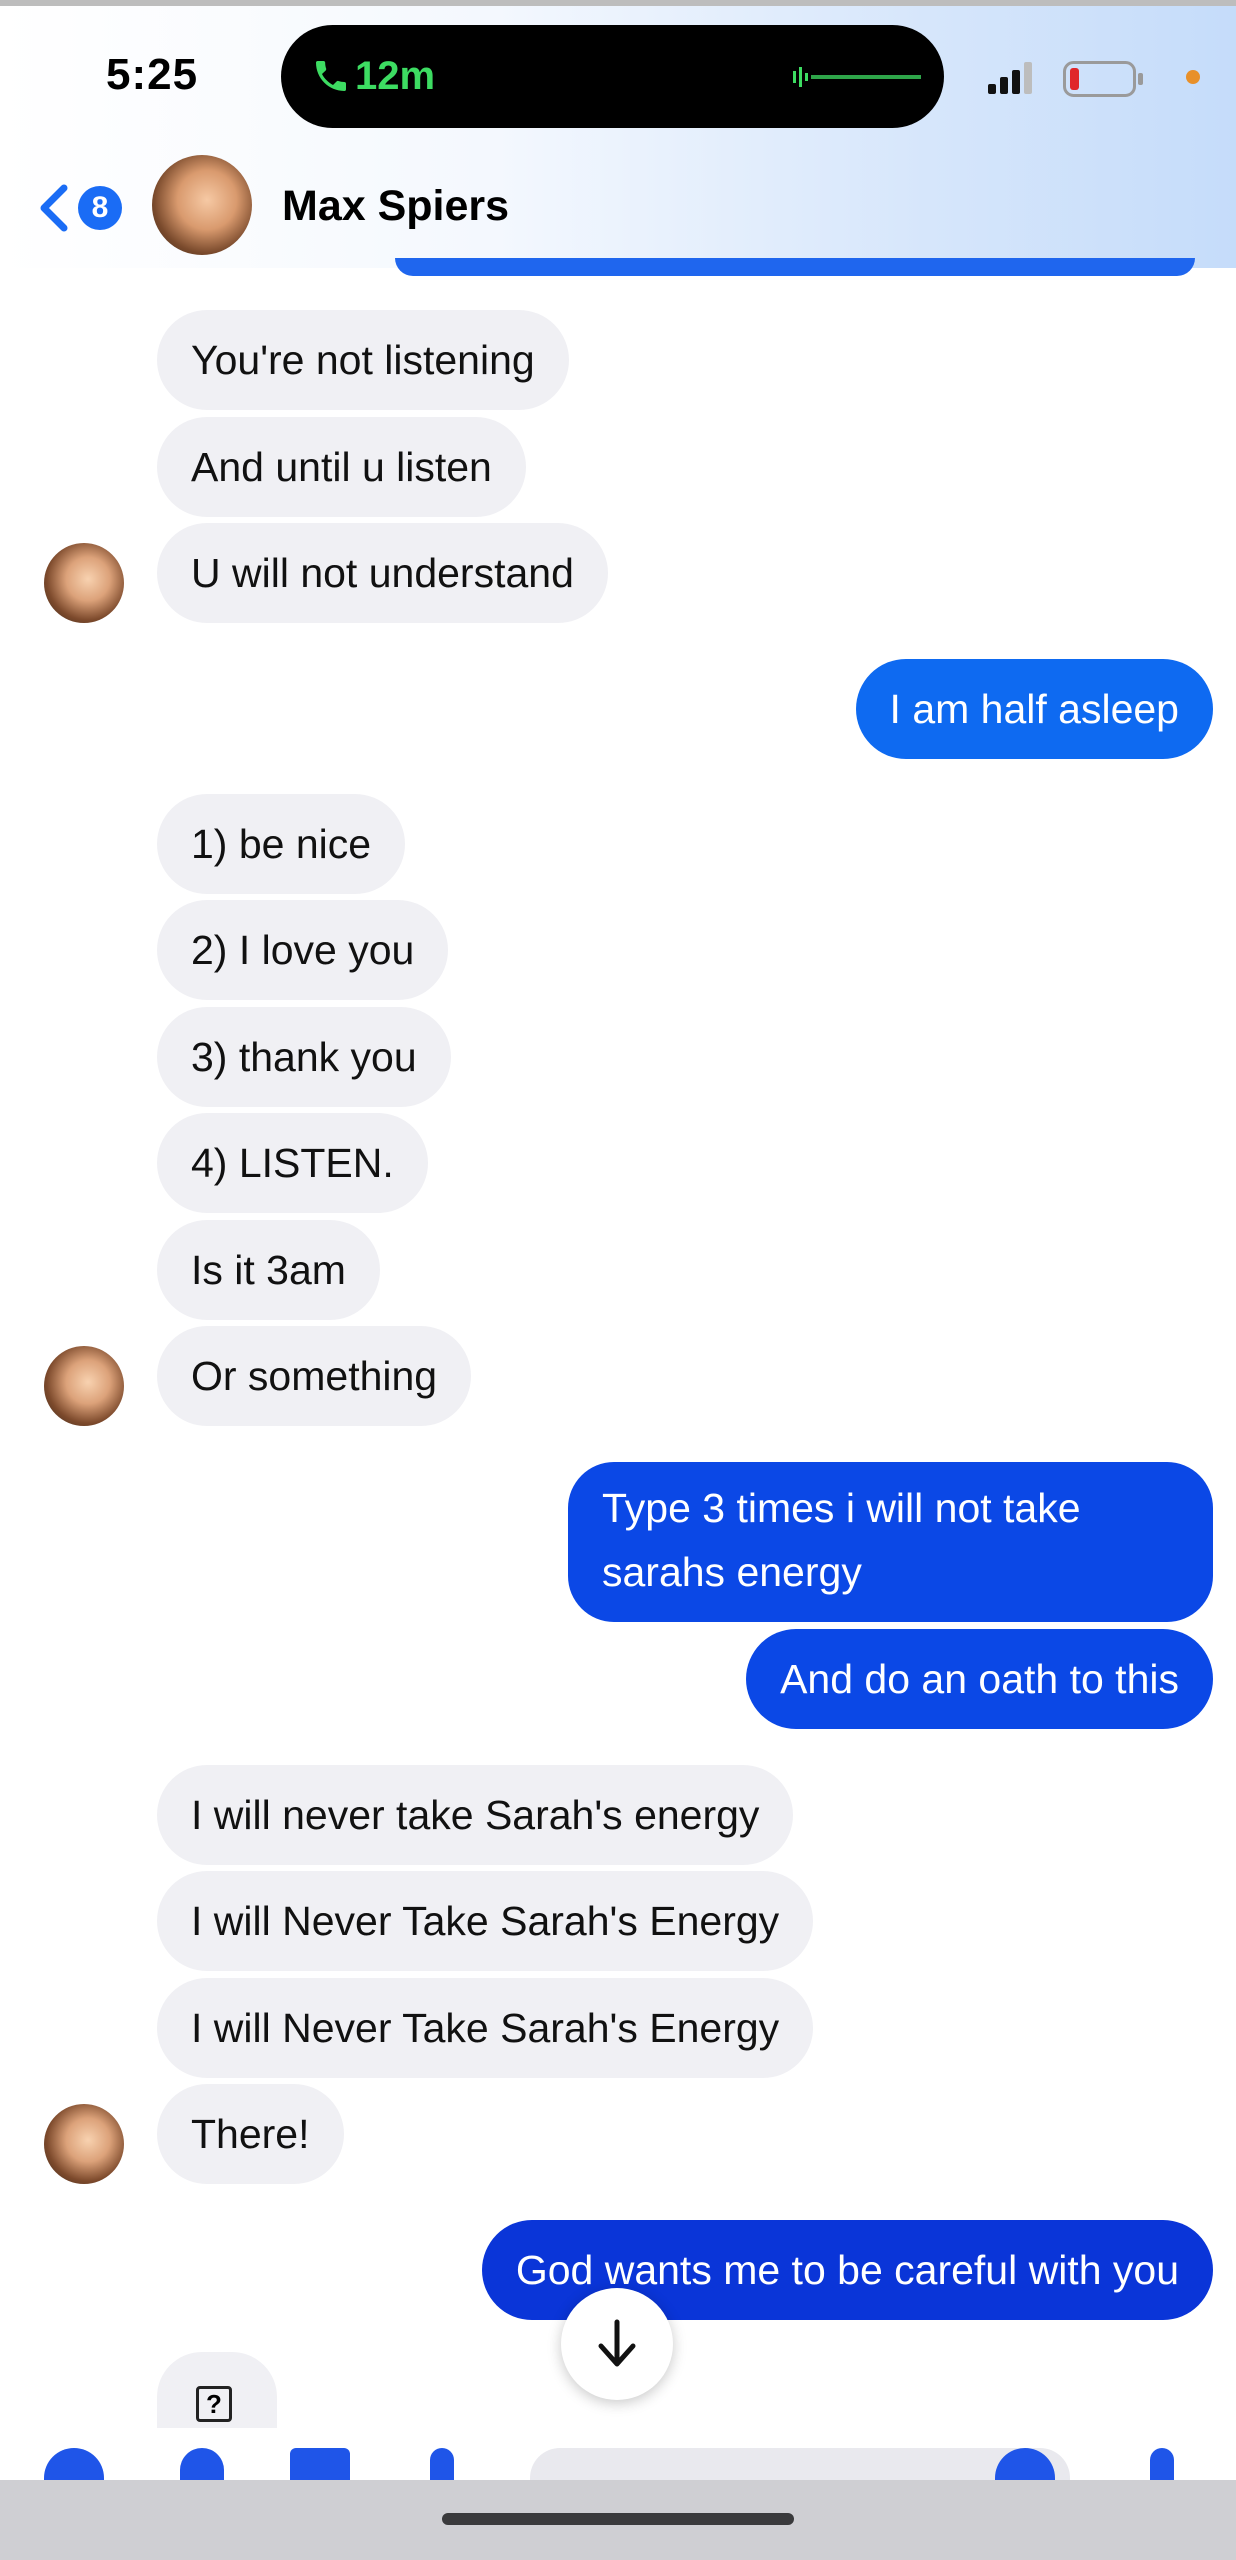  I want to click on previous-message-edge, so click(795, 267).